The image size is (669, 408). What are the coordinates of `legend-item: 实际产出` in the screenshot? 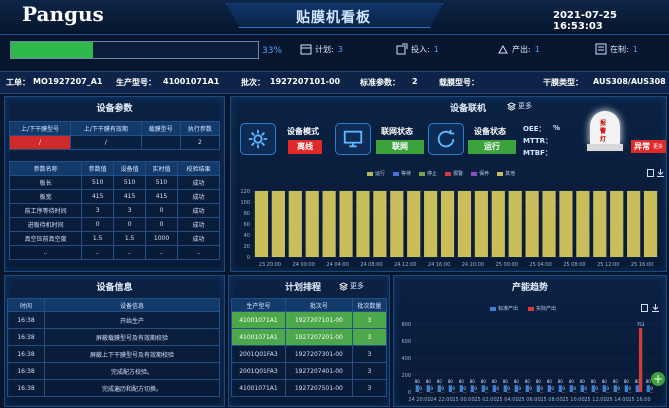 It's located at (542, 308).